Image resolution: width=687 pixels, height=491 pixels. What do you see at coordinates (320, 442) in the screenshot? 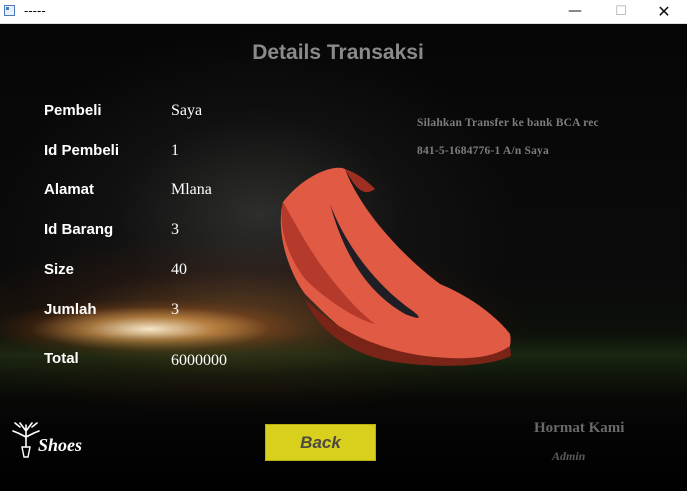
I see `back-button: Back` at bounding box center [320, 442].